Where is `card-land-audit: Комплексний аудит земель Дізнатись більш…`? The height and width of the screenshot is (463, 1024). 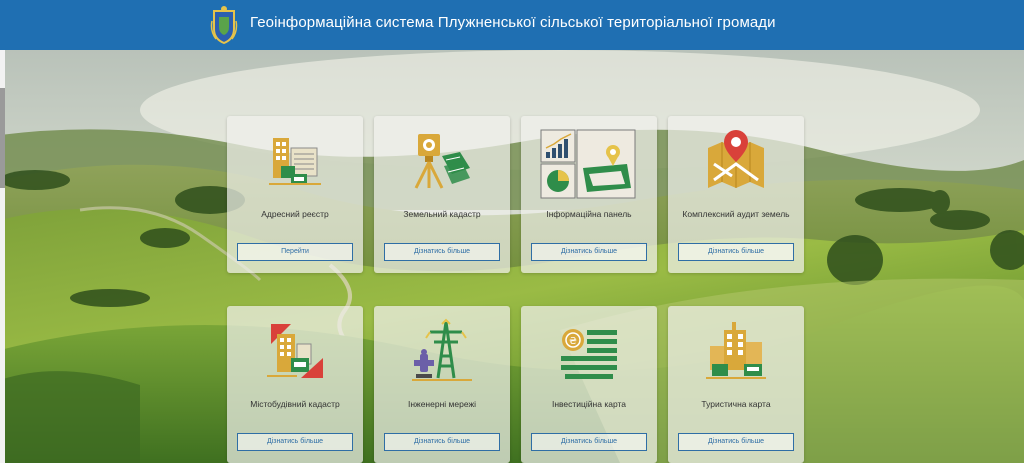 card-land-audit: Комплексний аудит земель Дізнатись більш… is located at coordinates (736, 194).